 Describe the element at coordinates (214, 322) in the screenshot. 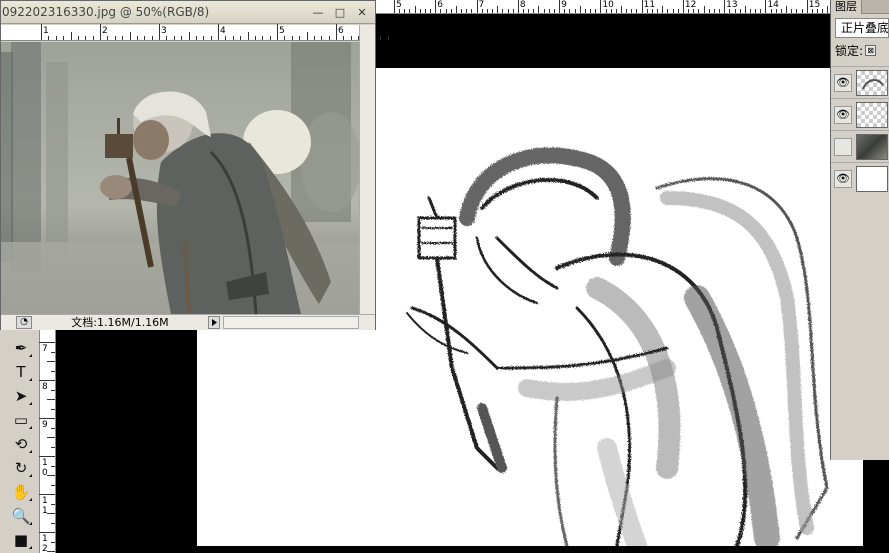

I see `status-menu-arrow-icon` at that location.